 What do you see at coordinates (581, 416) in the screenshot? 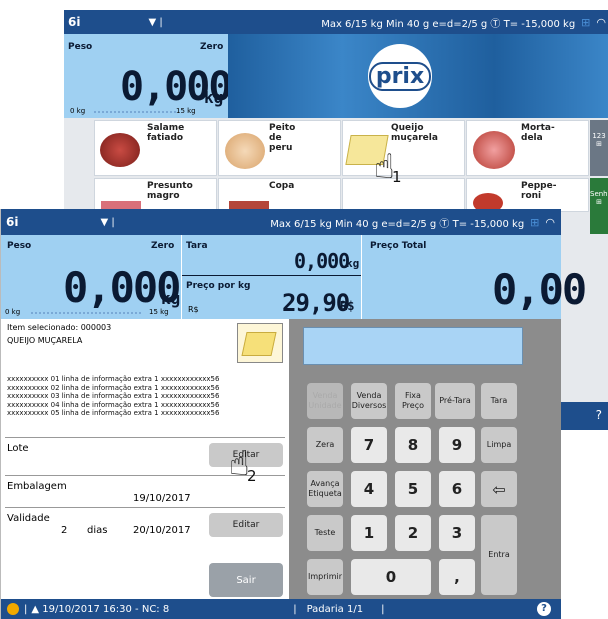
I see `back-bottombar: ?` at bounding box center [581, 416].